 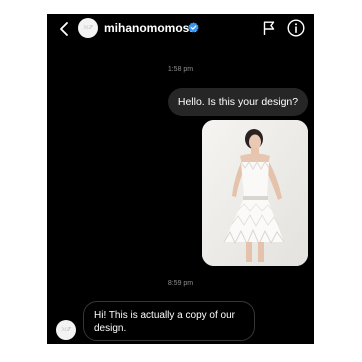 I want to click on shared-dress-photo, so click(x=255, y=193).